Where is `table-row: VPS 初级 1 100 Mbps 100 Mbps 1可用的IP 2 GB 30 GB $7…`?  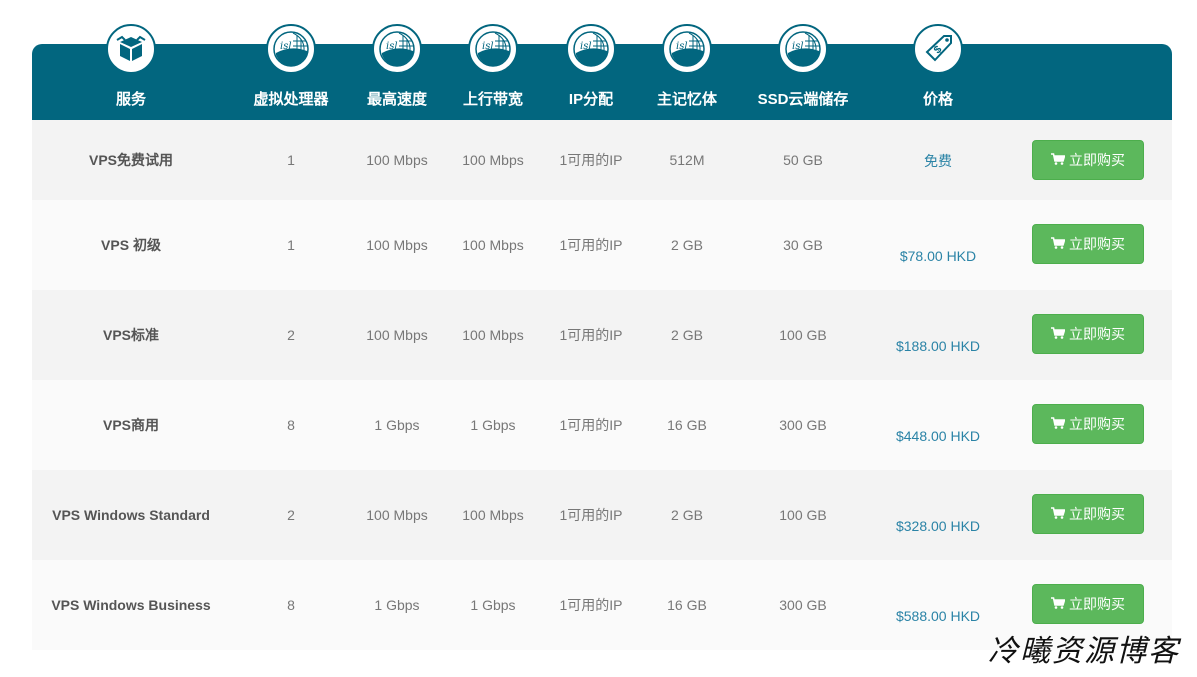
table-row: VPS 初级 1 100 Mbps 100 Mbps 1可用的IP 2 GB 30 GB $7… is located at coordinates (602, 245).